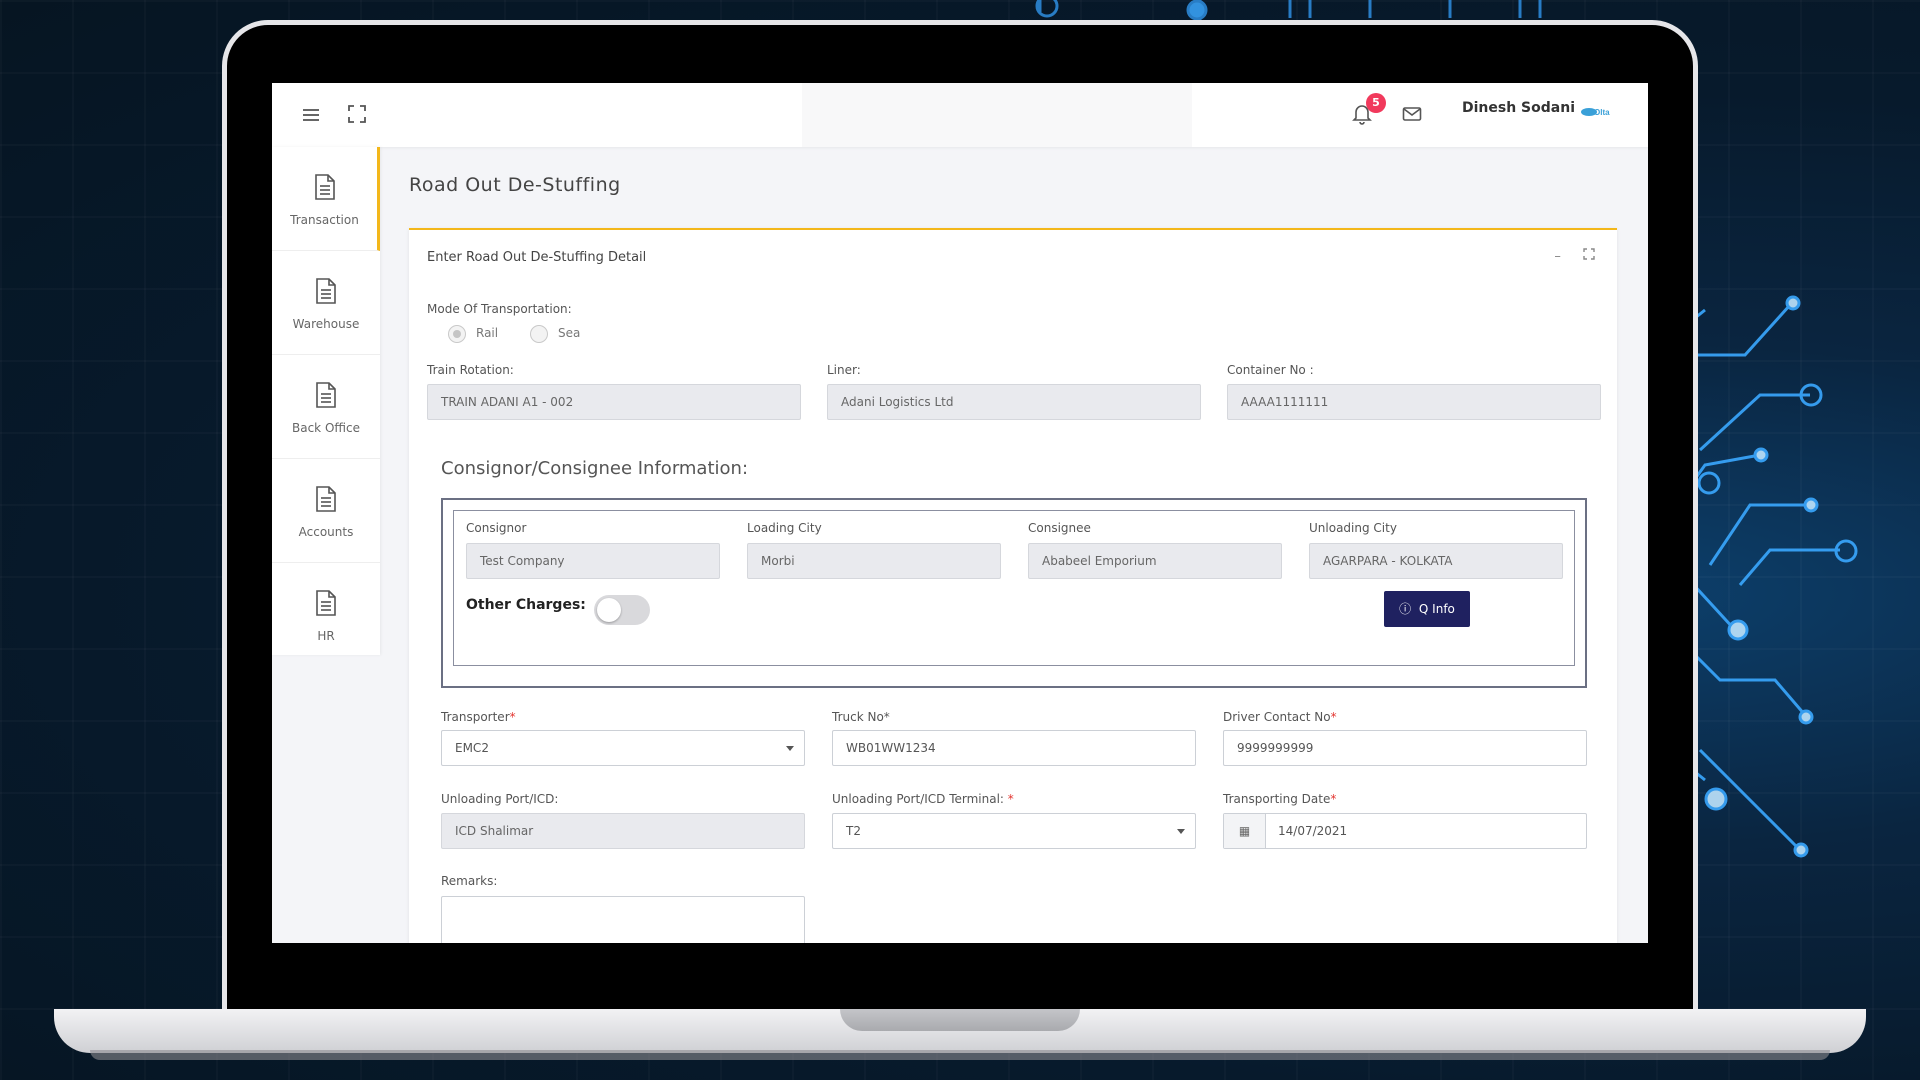  What do you see at coordinates (1155, 561) in the screenshot?
I see `consignee-field: Ababeel Emporium` at bounding box center [1155, 561].